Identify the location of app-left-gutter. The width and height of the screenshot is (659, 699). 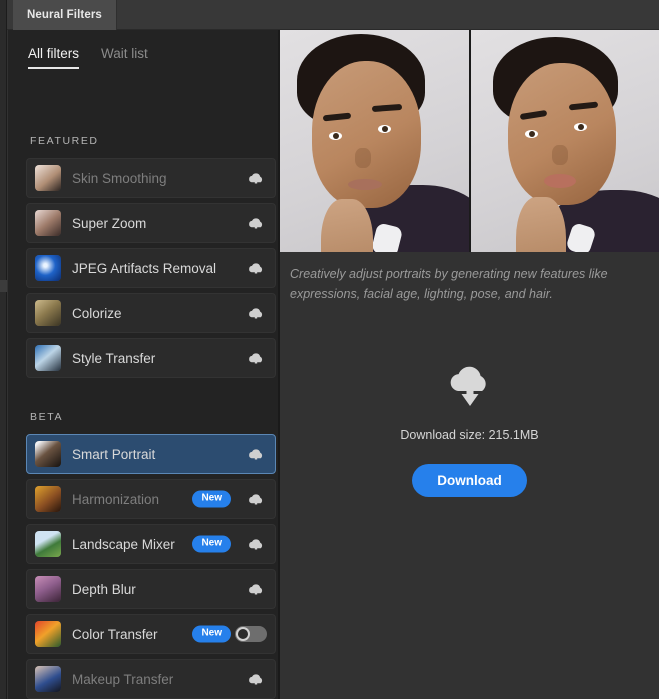
(3, 349).